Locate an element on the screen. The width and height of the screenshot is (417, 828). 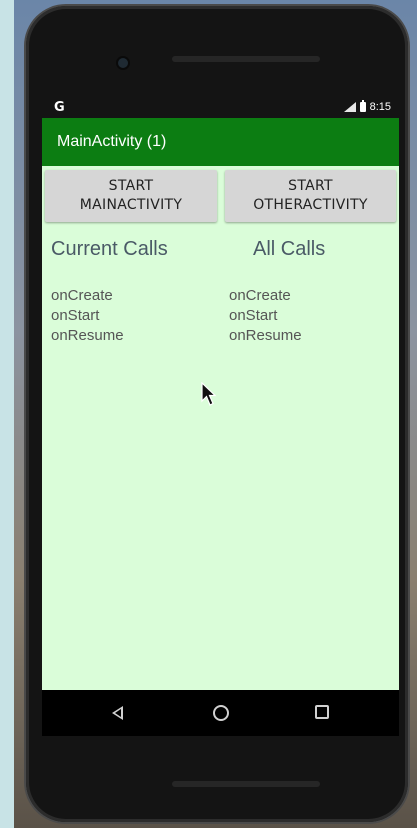
current-calls-list: onCreate onStart onResume is located at coordinates (87, 316).